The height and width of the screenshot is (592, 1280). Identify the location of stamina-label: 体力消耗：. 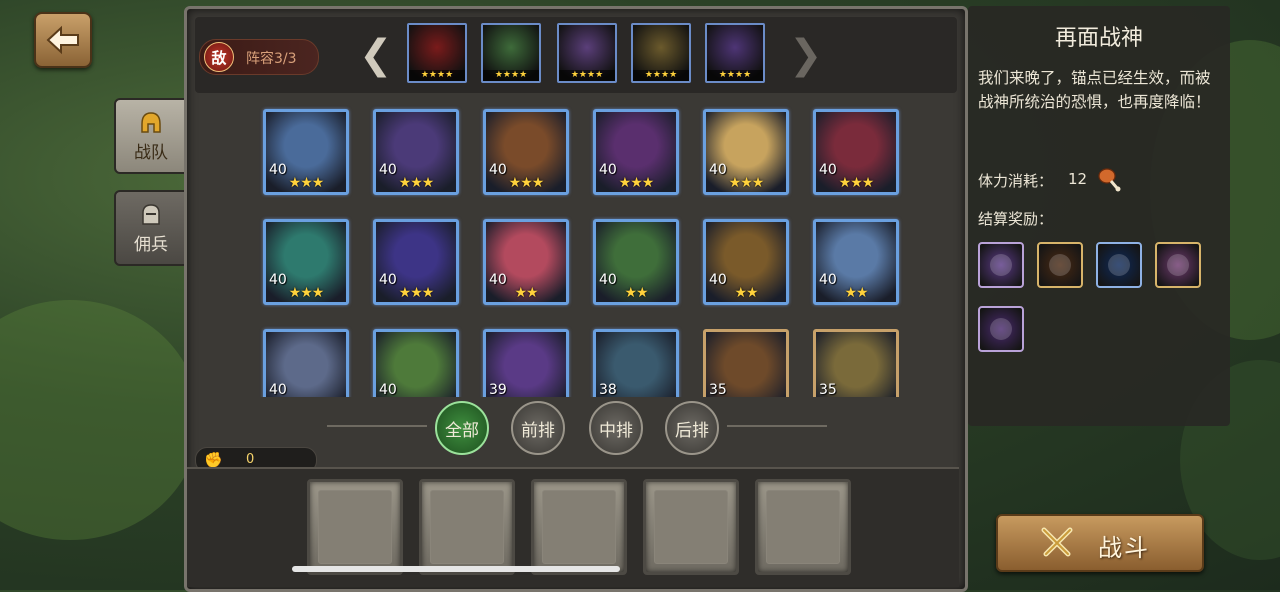
(1016, 181).